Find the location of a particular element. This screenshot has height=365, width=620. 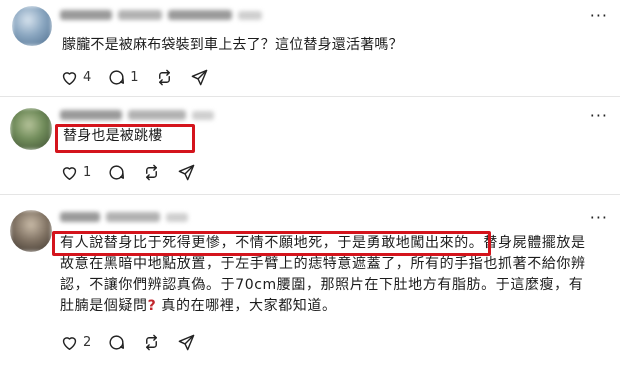

comment-actions: 4 1 is located at coordinates (142, 77).